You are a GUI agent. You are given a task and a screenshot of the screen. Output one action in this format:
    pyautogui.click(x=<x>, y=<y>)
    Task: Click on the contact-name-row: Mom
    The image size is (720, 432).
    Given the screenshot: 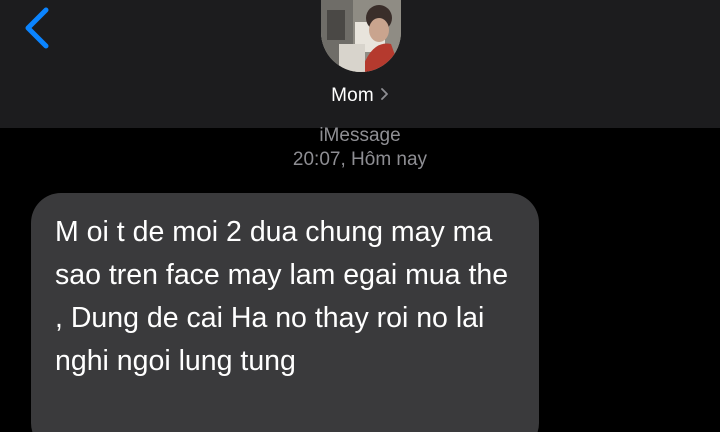 What is the action you would take?
    pyautogui.click(x=360, y=96)
    